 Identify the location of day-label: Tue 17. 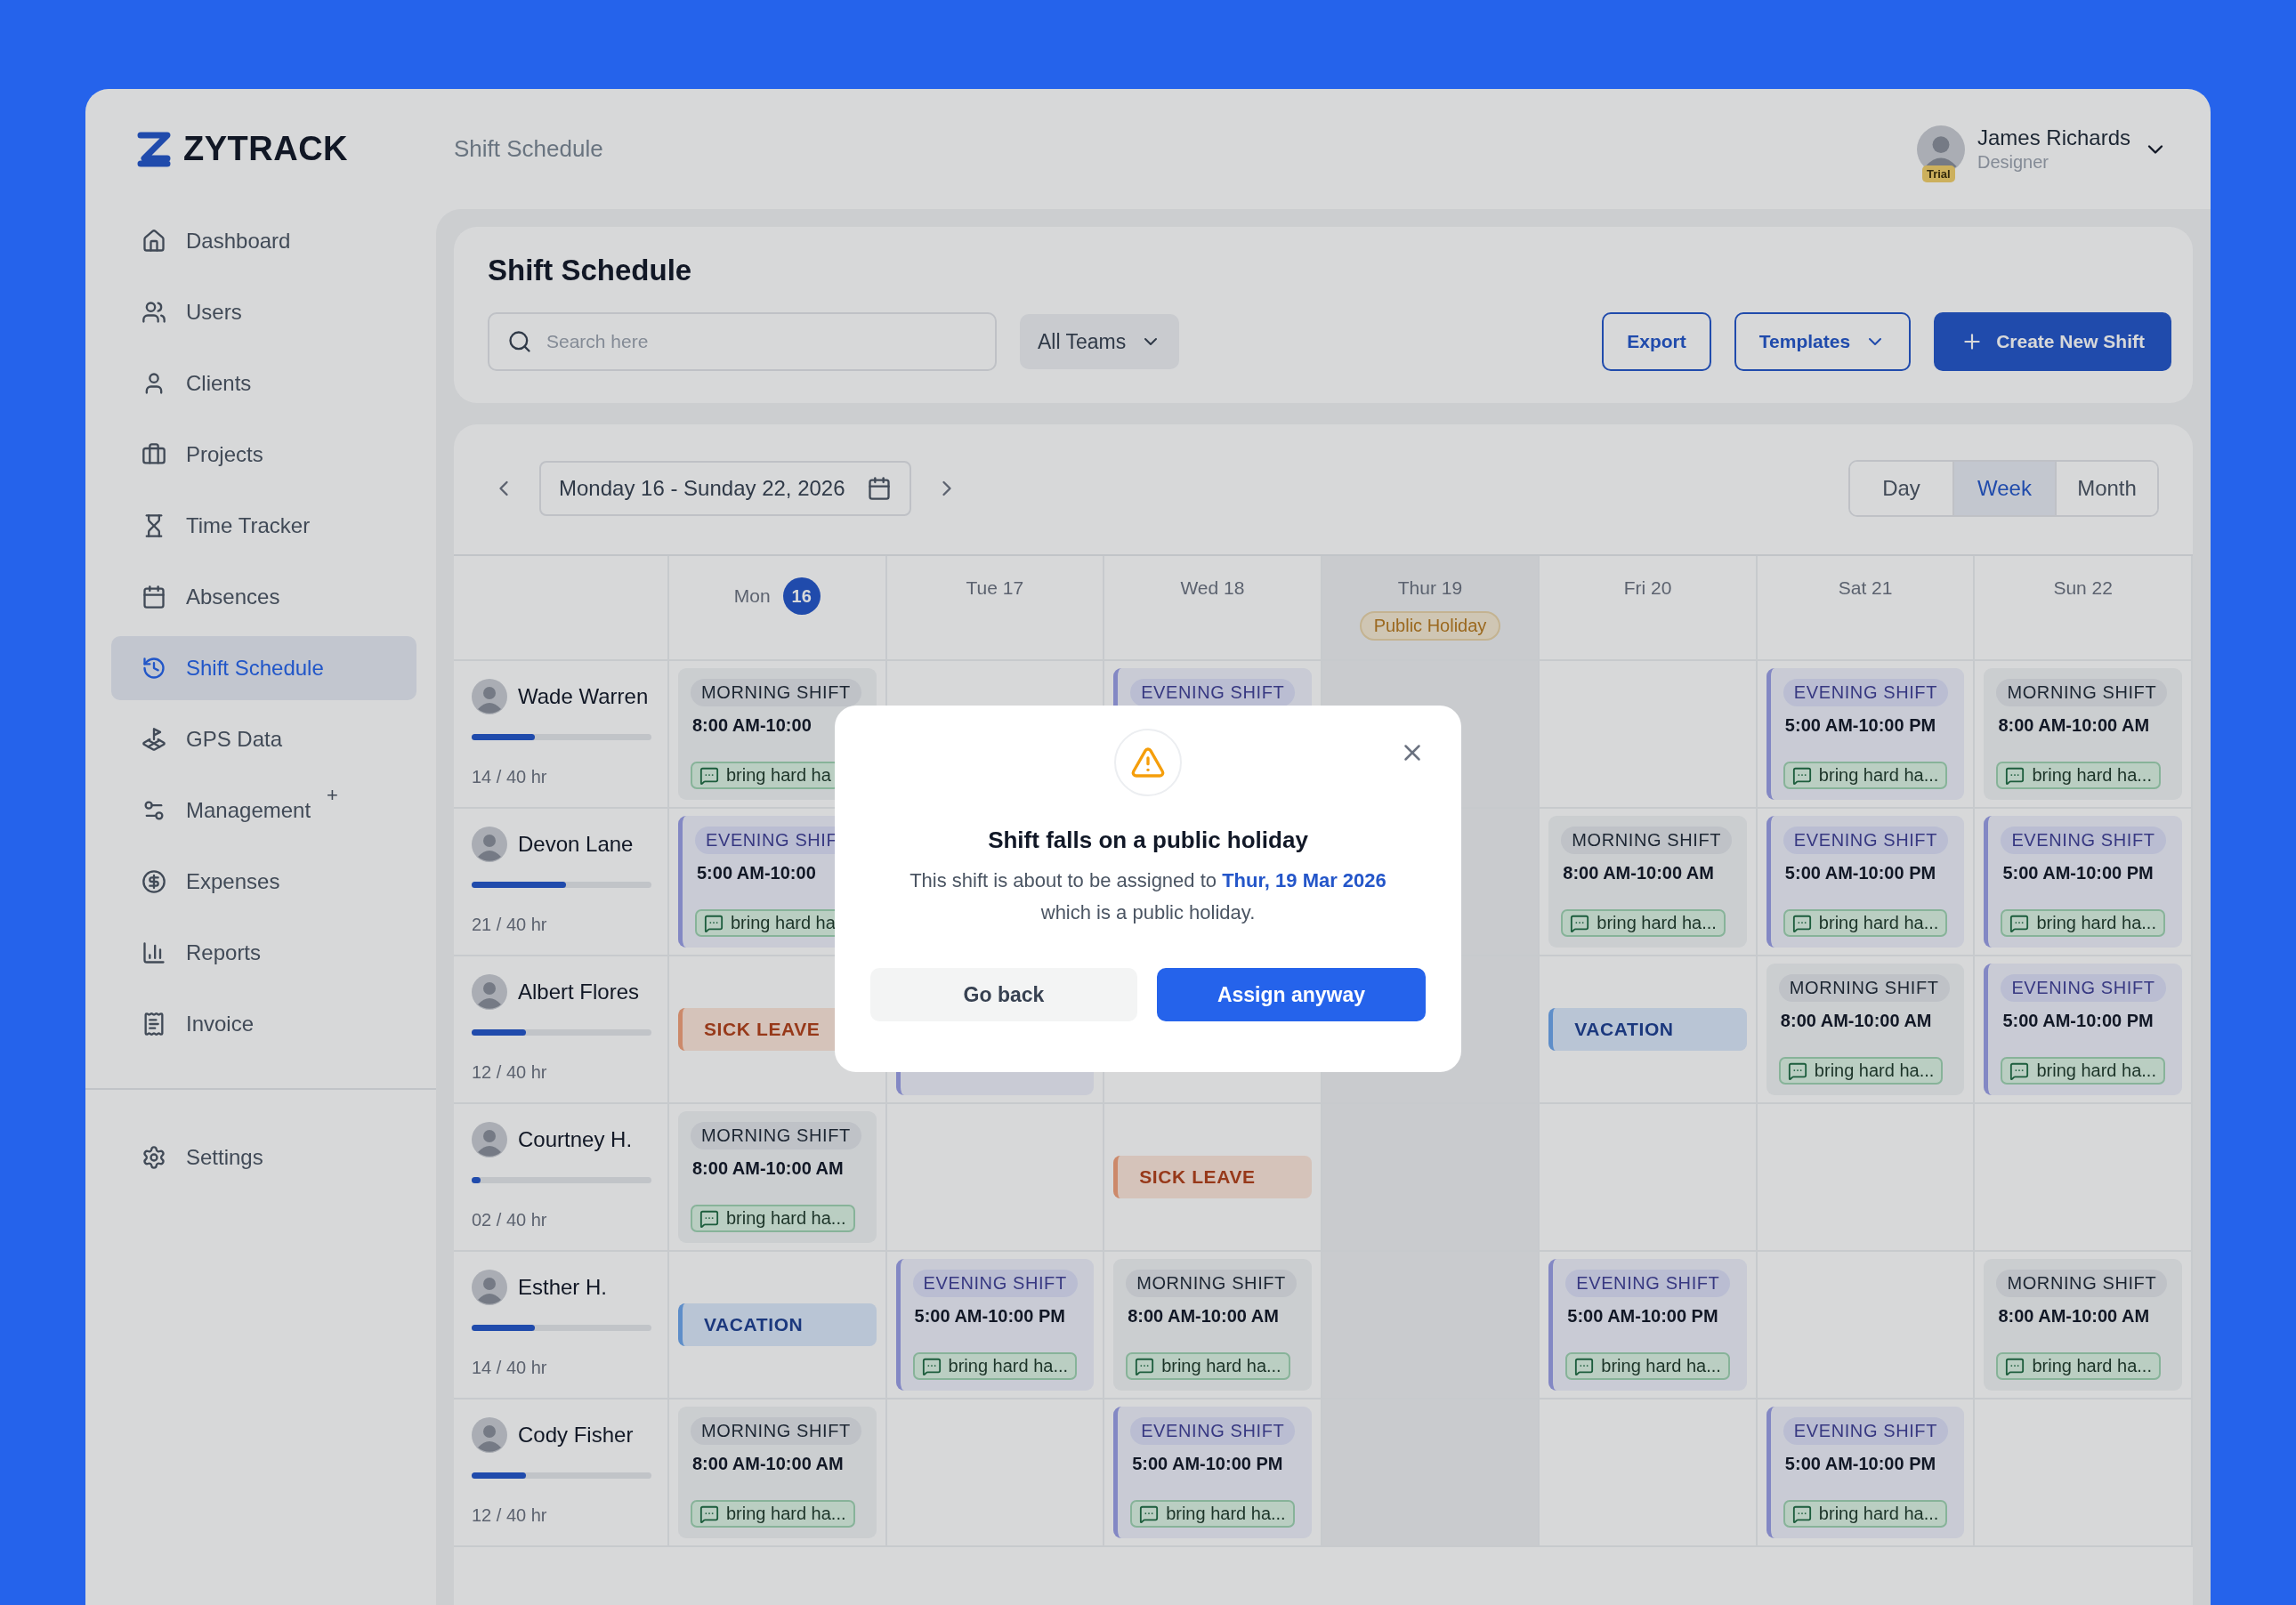
(995, 588).